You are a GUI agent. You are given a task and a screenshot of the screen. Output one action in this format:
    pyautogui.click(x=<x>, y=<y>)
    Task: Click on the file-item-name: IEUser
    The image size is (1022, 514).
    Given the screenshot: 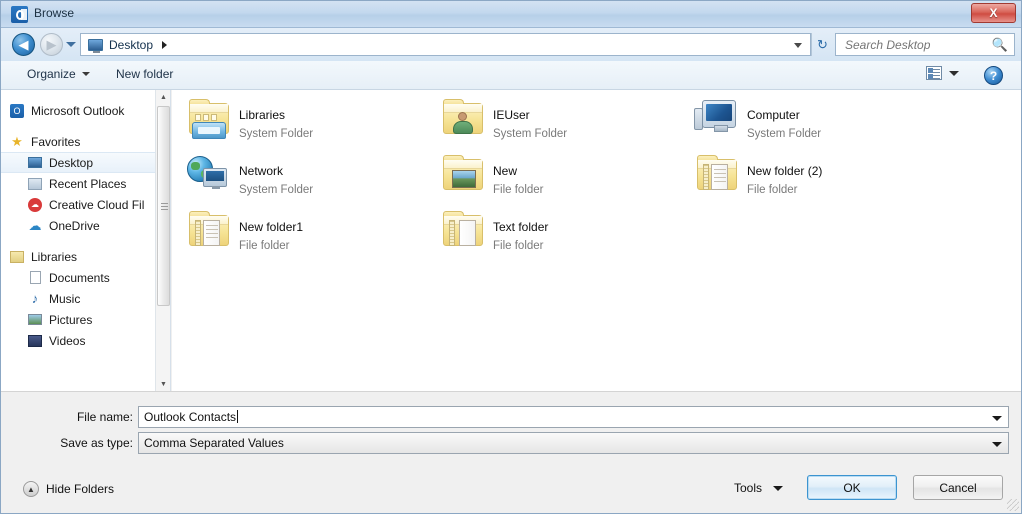 What is the action you would take?
    pyautogui.click(x=511, y=115)
    